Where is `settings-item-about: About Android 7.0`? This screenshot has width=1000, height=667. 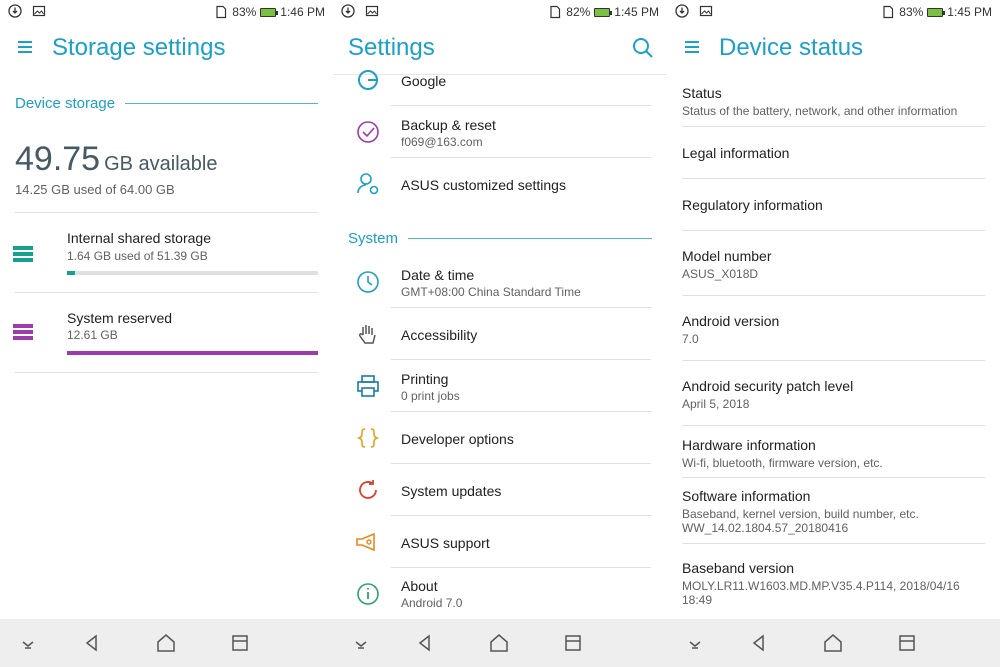
settings-item-about: About Android 7.0 is located at coordinates (500, 594).